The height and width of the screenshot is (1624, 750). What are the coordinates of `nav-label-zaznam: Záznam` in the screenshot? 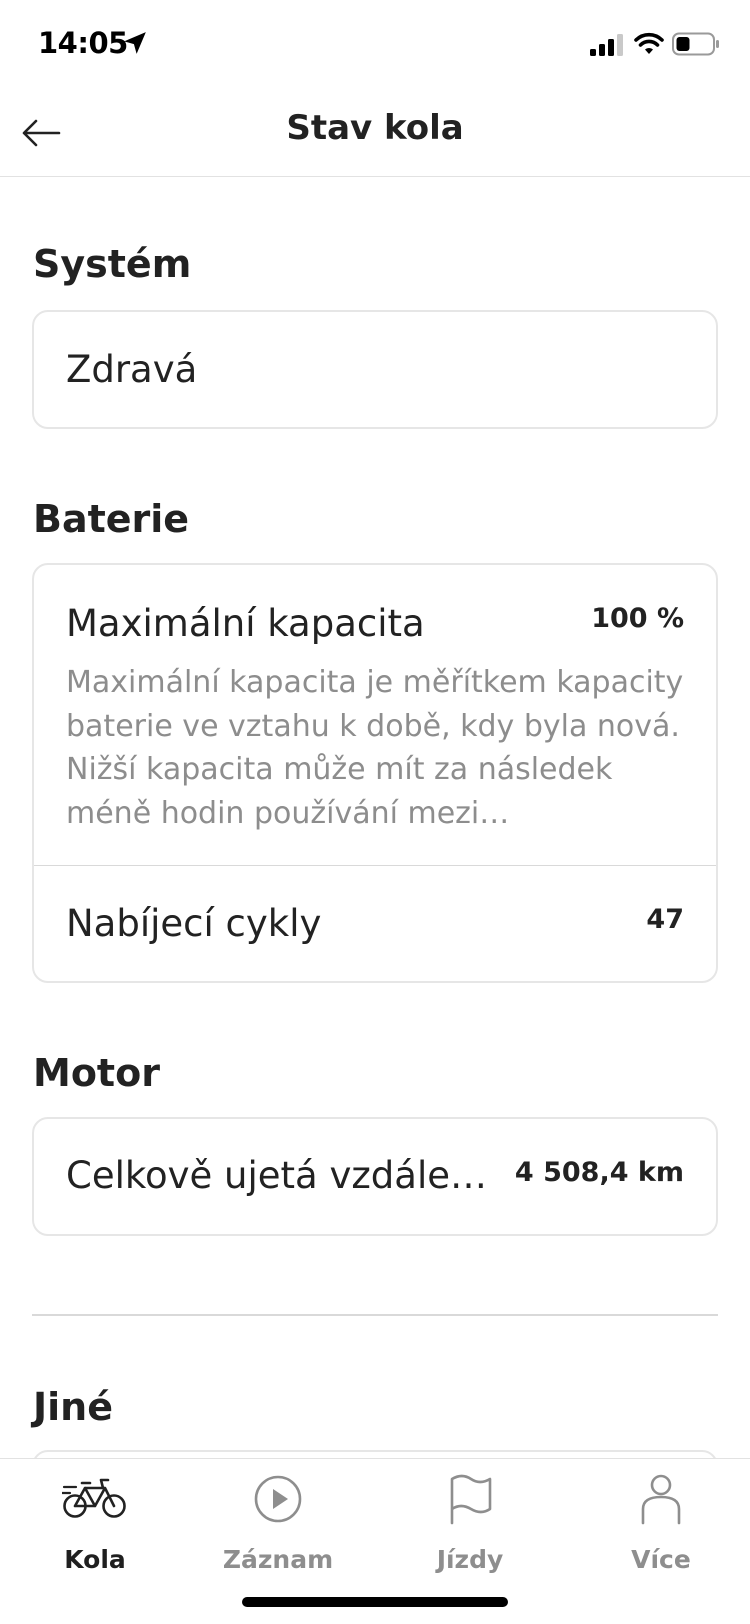 It's located at (278, 1559).